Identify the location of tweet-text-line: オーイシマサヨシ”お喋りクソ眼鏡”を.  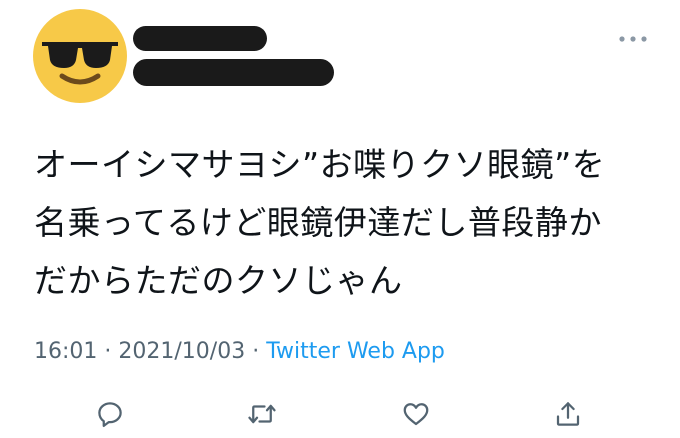
(320, 164).